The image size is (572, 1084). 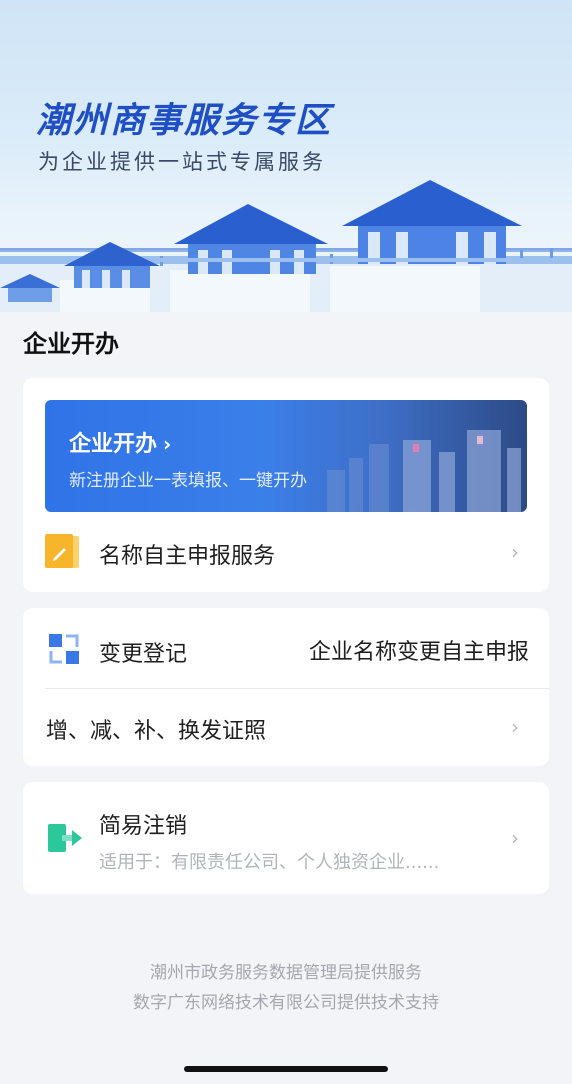 I want to click on section-title: 企业开办, so click(x=71, y=344).